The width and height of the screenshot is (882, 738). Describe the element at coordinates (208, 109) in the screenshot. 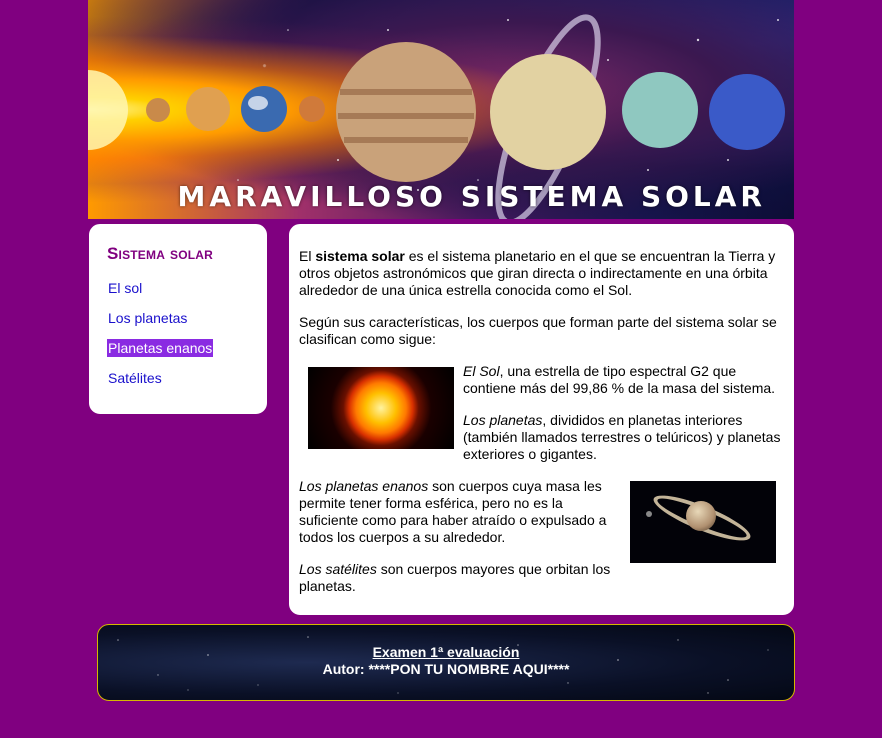

I see `venus-shape` at that location.